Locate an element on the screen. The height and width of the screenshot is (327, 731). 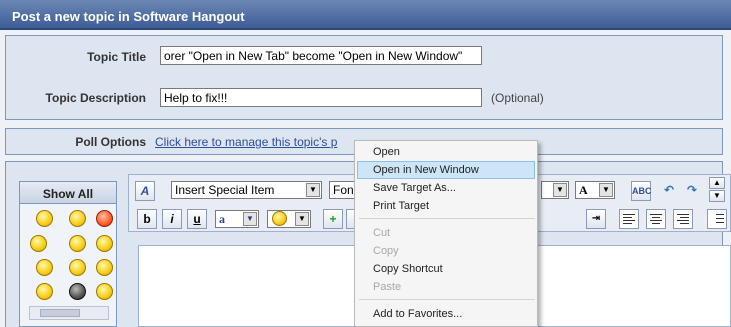
topic-description-label: Topic Description is located at coordinates (95, 98).